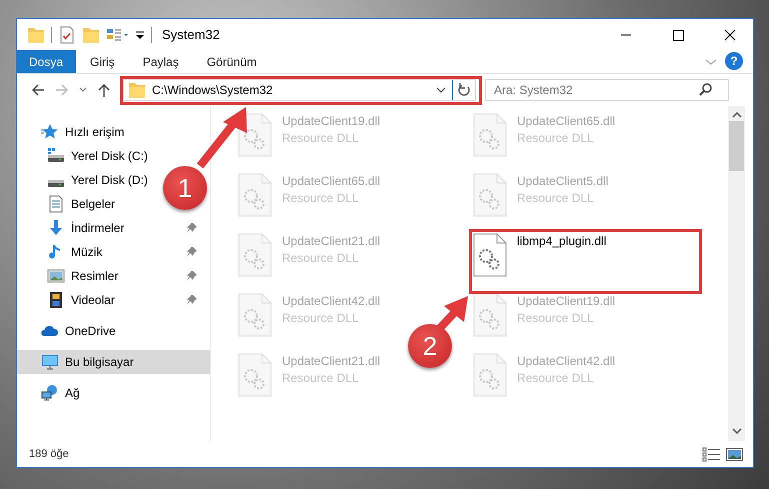 This screenshot has height=489, width=769. Describe the element at coordinates (231, 61) in the screenshot. I see `ribbon-tab: Görünüm` at that location.